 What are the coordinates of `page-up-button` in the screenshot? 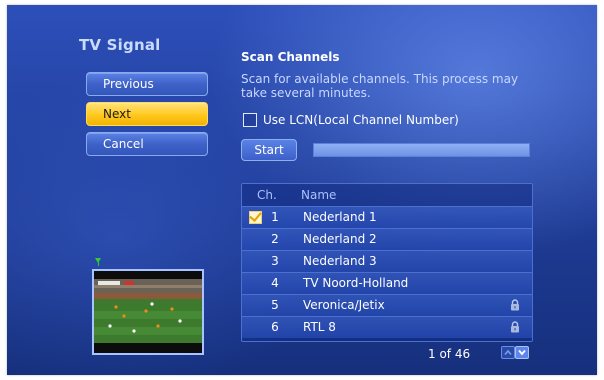 It's located at (508, 352).